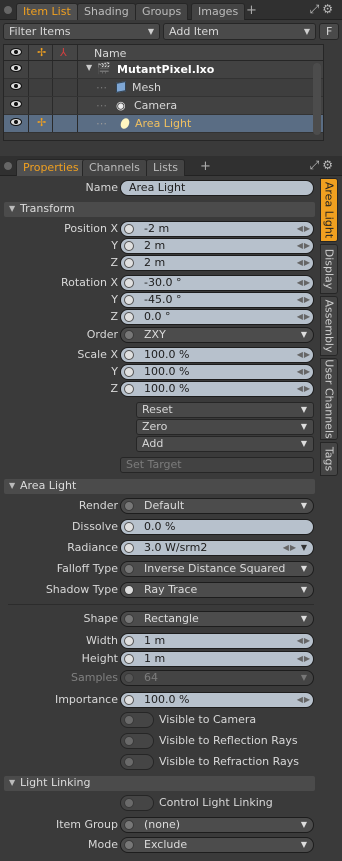  What do you see at coordinates (137, 720) in the screenshot?
I see `visible-camera-toggle` at bounding box center [137, 720].